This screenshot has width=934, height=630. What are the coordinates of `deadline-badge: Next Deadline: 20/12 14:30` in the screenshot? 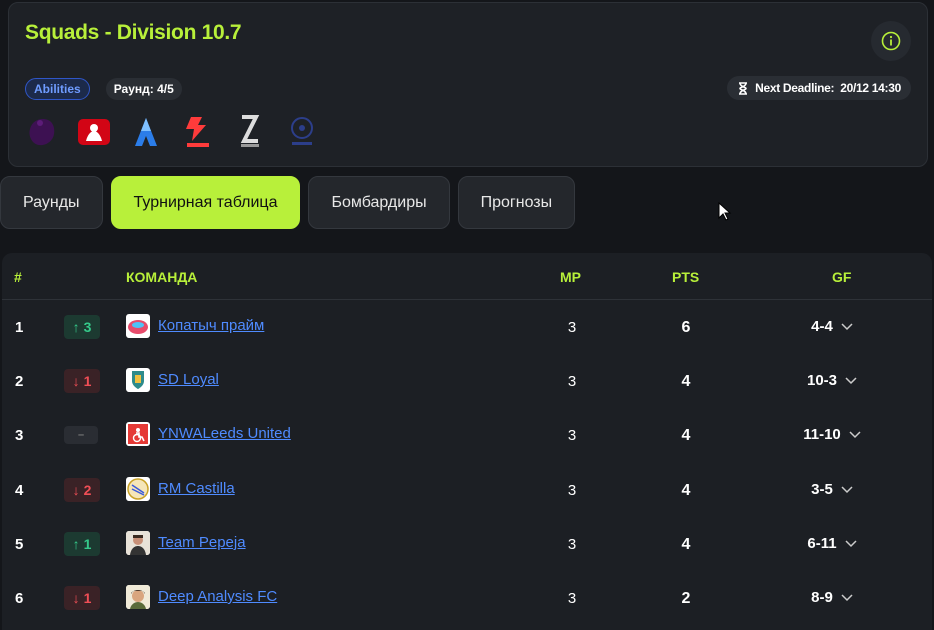 It's located at (819, 88).